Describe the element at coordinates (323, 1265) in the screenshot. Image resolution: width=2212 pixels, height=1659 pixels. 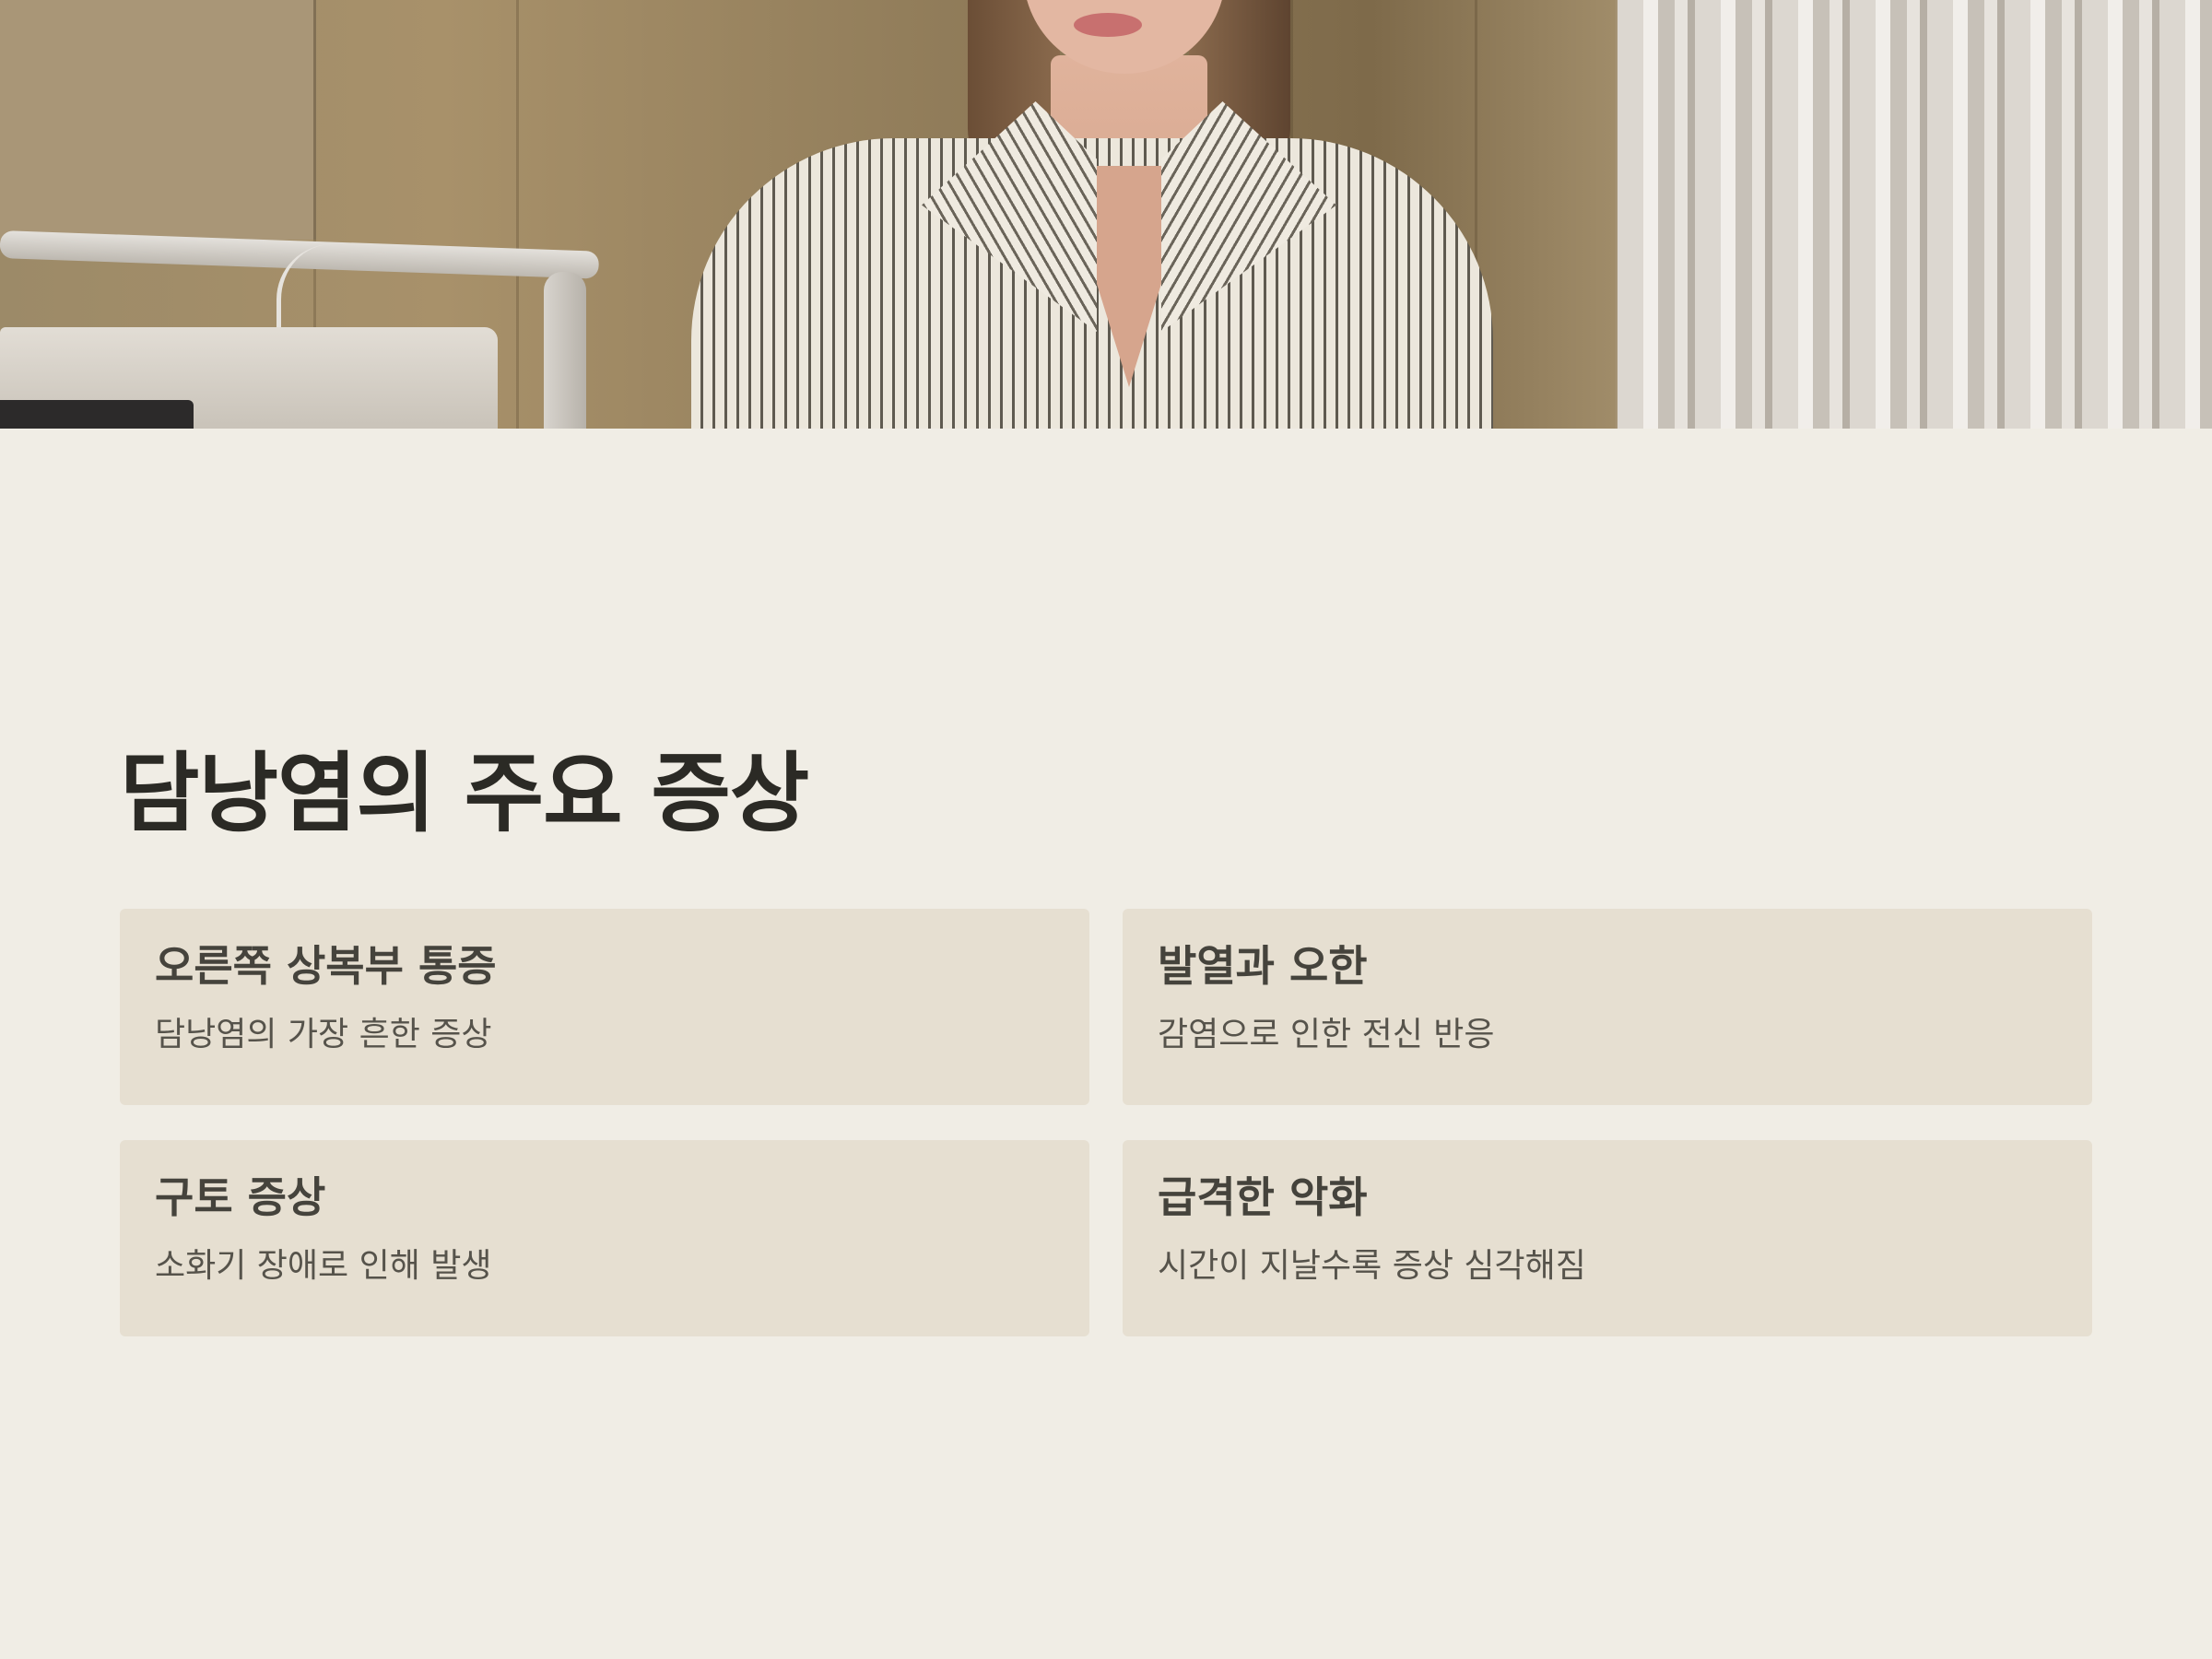
I see `symptom-card-description: 소화기 장애로 인해 발생` at that location.